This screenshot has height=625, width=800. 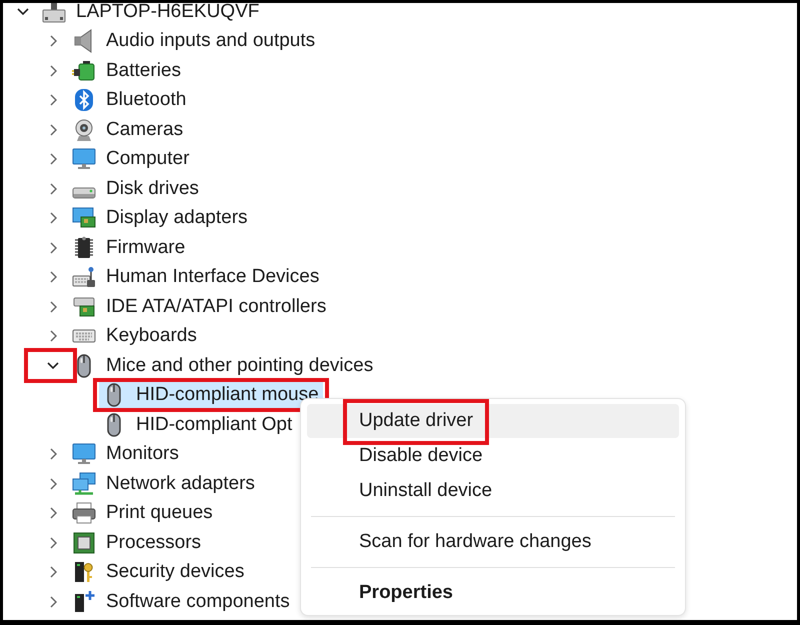 What do you see at coordinates (126, 454) in the screenshot?
I see `tree-item: Monitors` at bounding box center [126, 454].